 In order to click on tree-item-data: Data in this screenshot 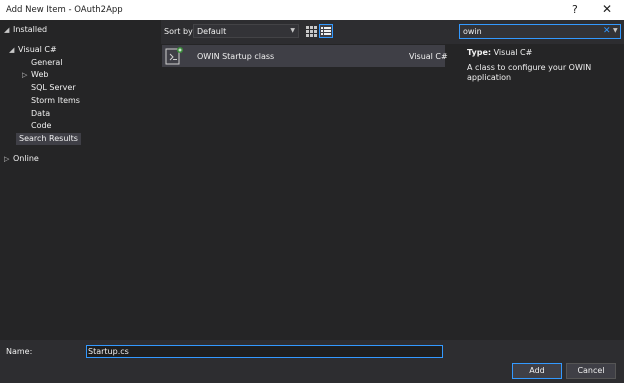, I will do `click(40, 114)`.